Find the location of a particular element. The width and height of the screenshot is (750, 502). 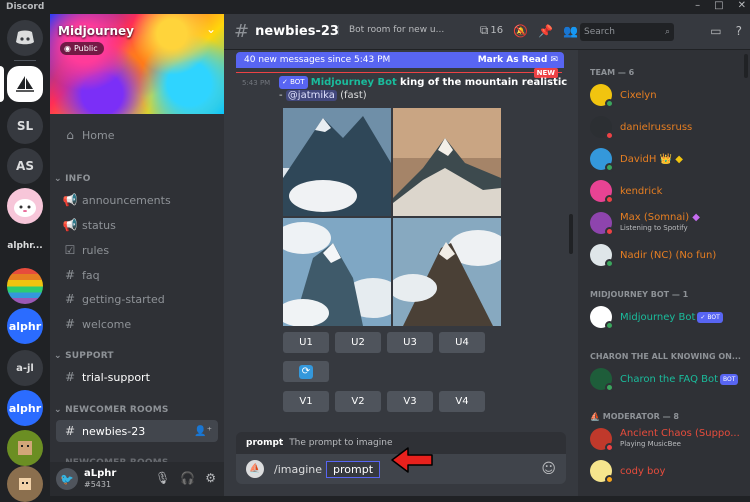

mark-read-icon: ✉ is located at coordinates (554, 60).